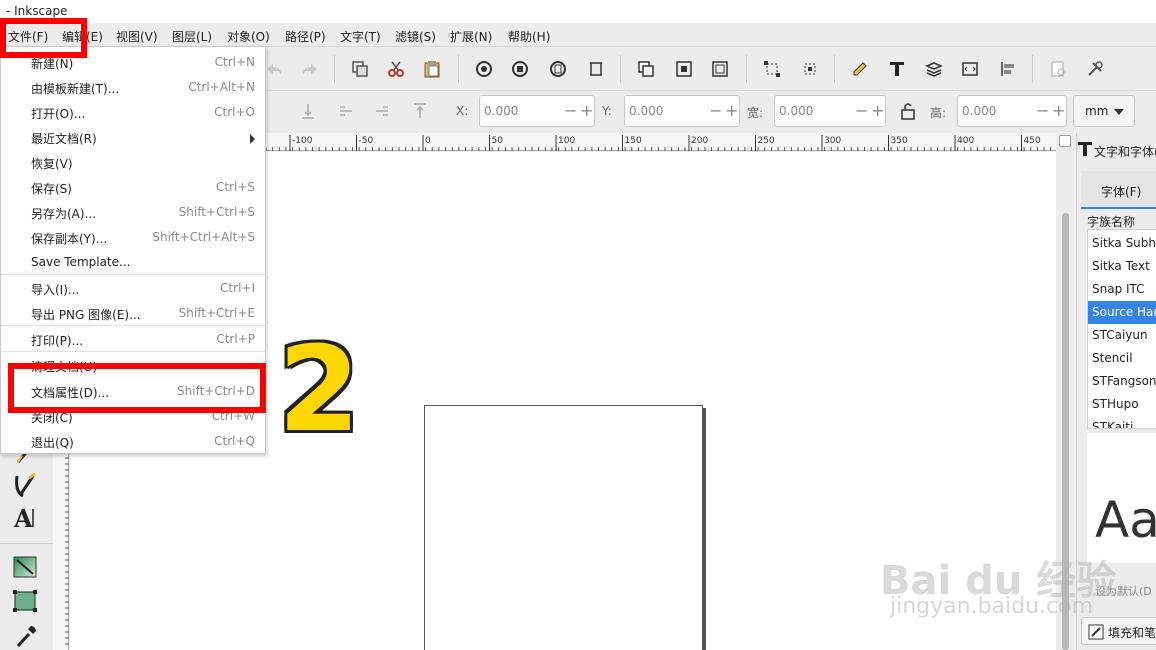  What do you see at coordinates (61, 544) in the screenshot?
I see `vertical-ruler` at bounding box center [61, 544].